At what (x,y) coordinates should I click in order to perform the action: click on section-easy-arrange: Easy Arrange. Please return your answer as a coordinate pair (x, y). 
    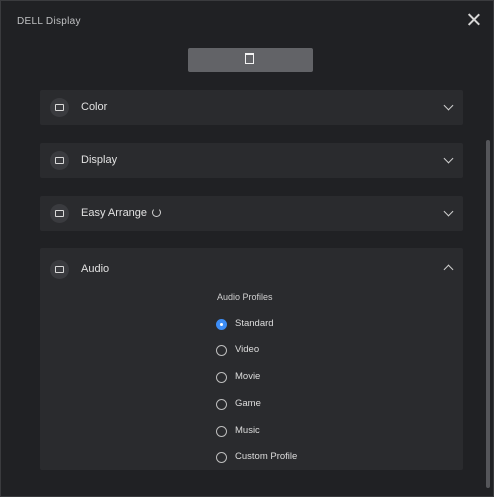
    Looking at the image, I should click on (251, 213).